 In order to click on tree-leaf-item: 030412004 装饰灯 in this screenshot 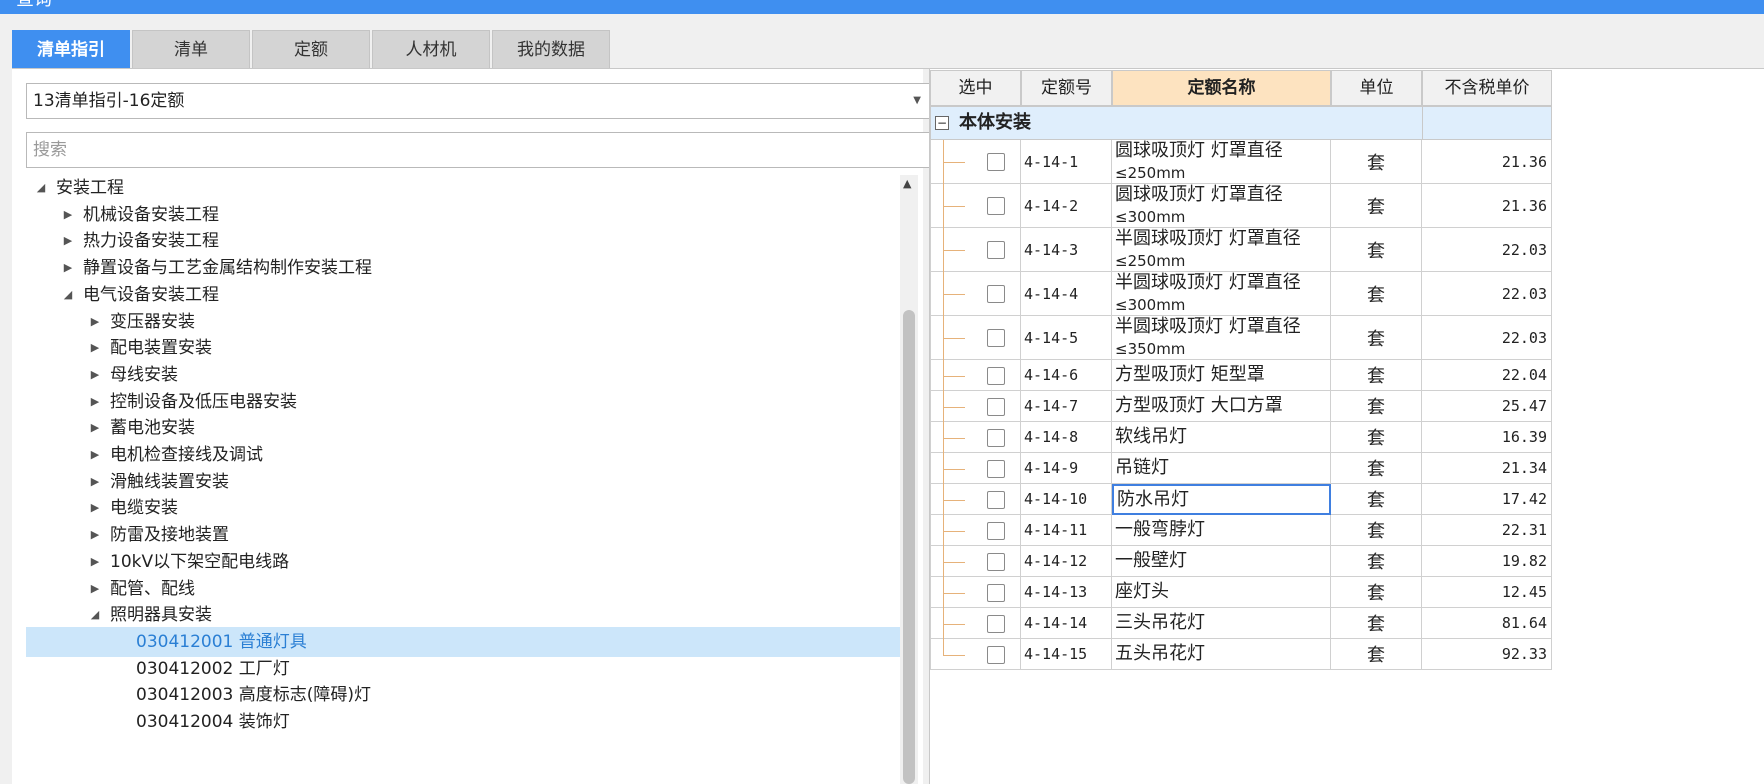, I will do `click(463, 722)`.